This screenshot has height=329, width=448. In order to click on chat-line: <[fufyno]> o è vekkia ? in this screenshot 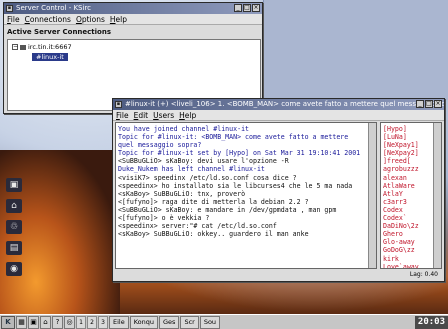, I will do `click(164, 218)`.